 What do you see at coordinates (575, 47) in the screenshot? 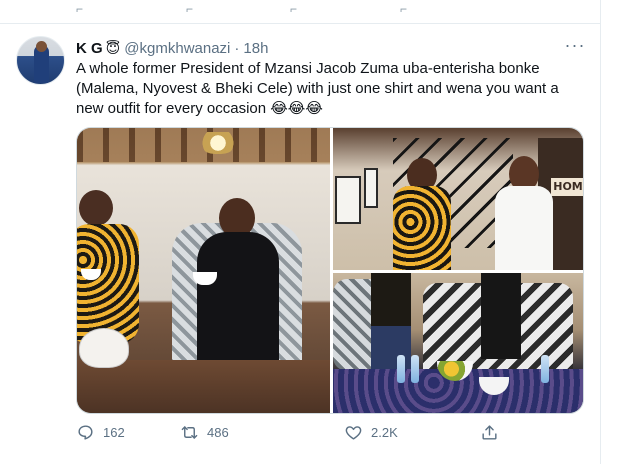
I see `more-options-icon: ···` at bounding box center [575, 47].